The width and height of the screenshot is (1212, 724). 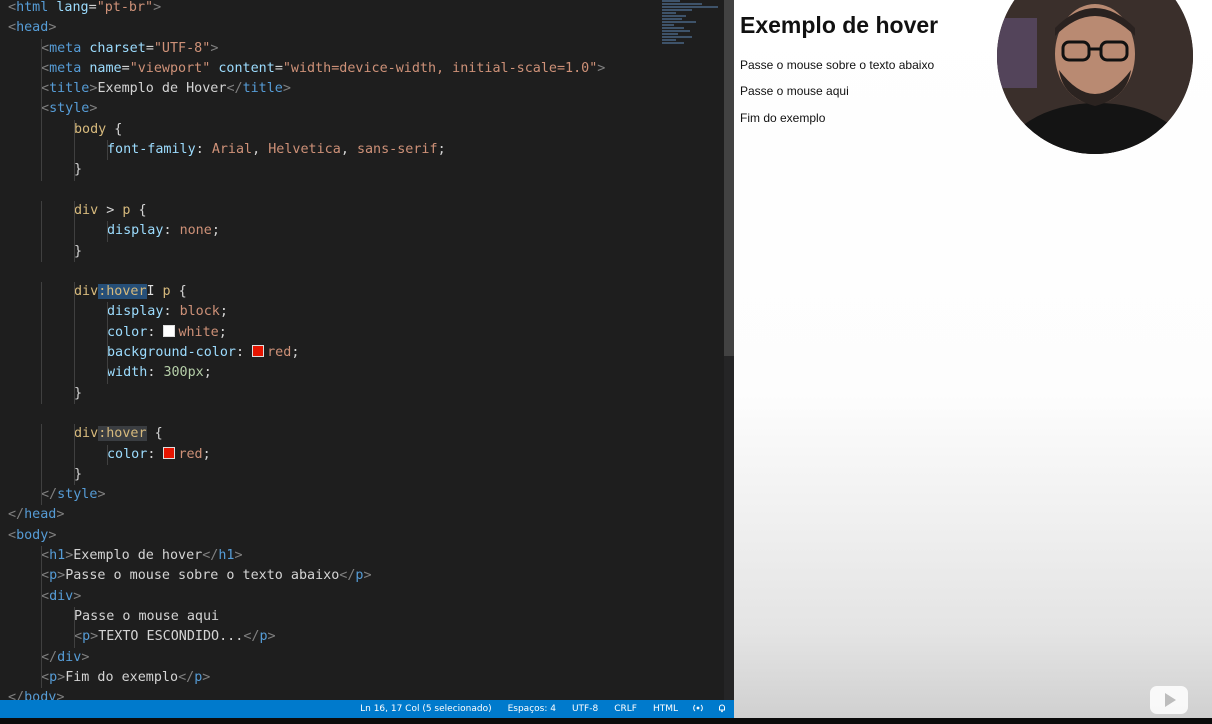 I want to click on code-line: <head>, so click(x=330, y=28).